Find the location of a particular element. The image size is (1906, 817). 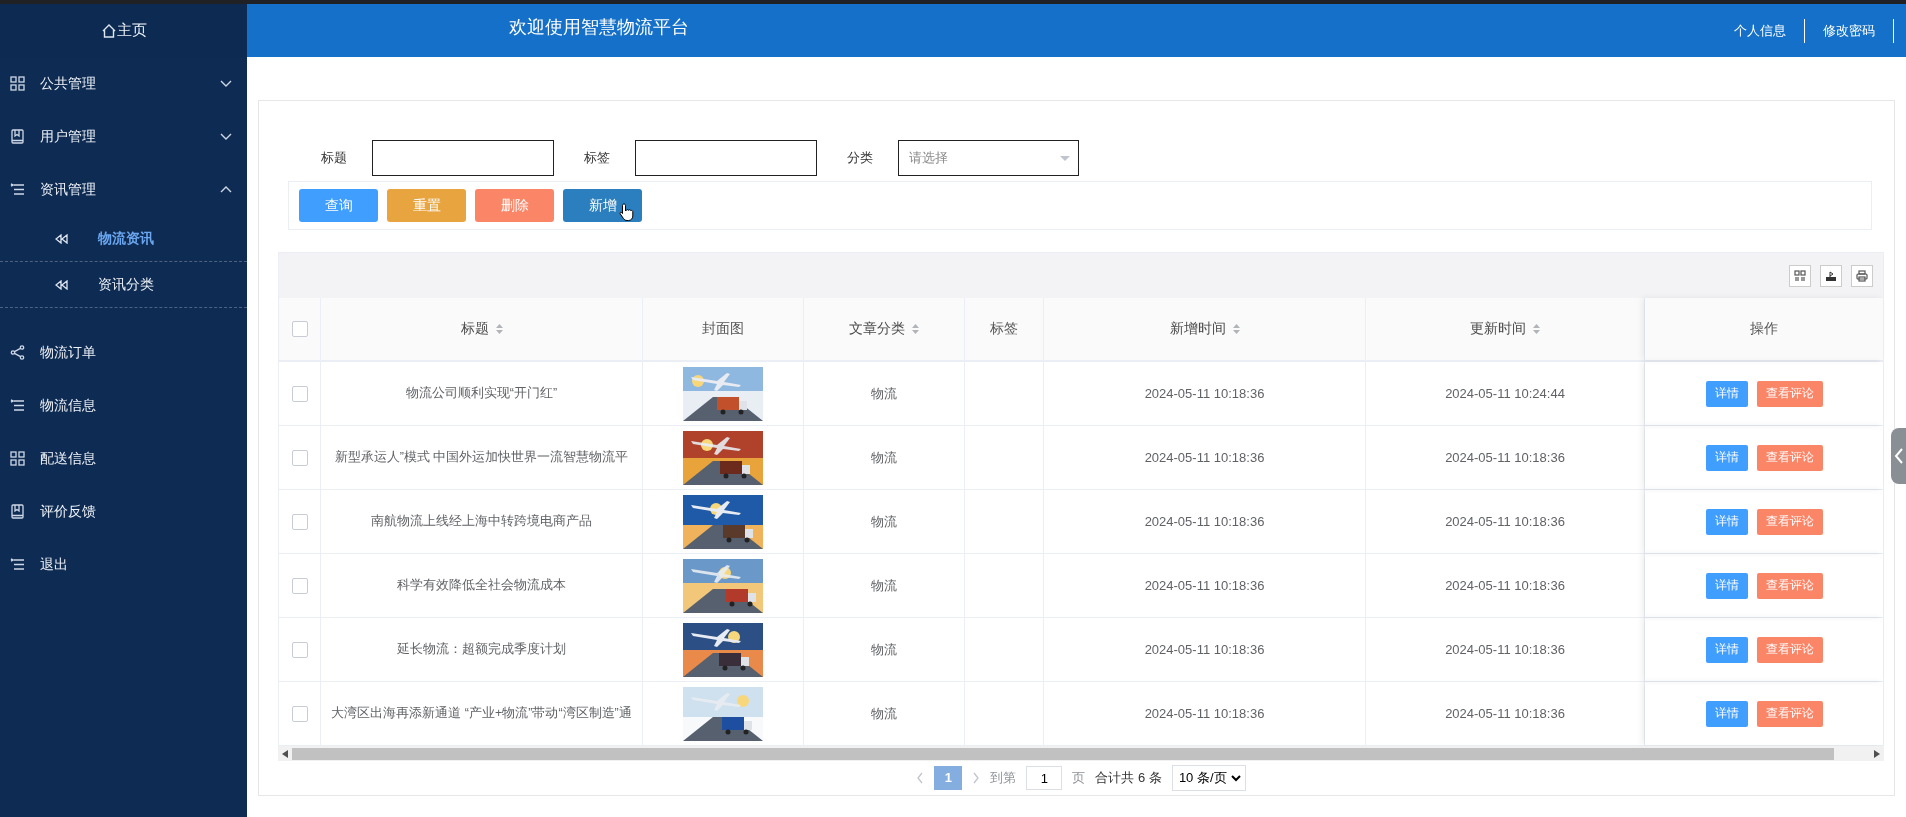

prev-page-icon is located at coordinates (920, 778).